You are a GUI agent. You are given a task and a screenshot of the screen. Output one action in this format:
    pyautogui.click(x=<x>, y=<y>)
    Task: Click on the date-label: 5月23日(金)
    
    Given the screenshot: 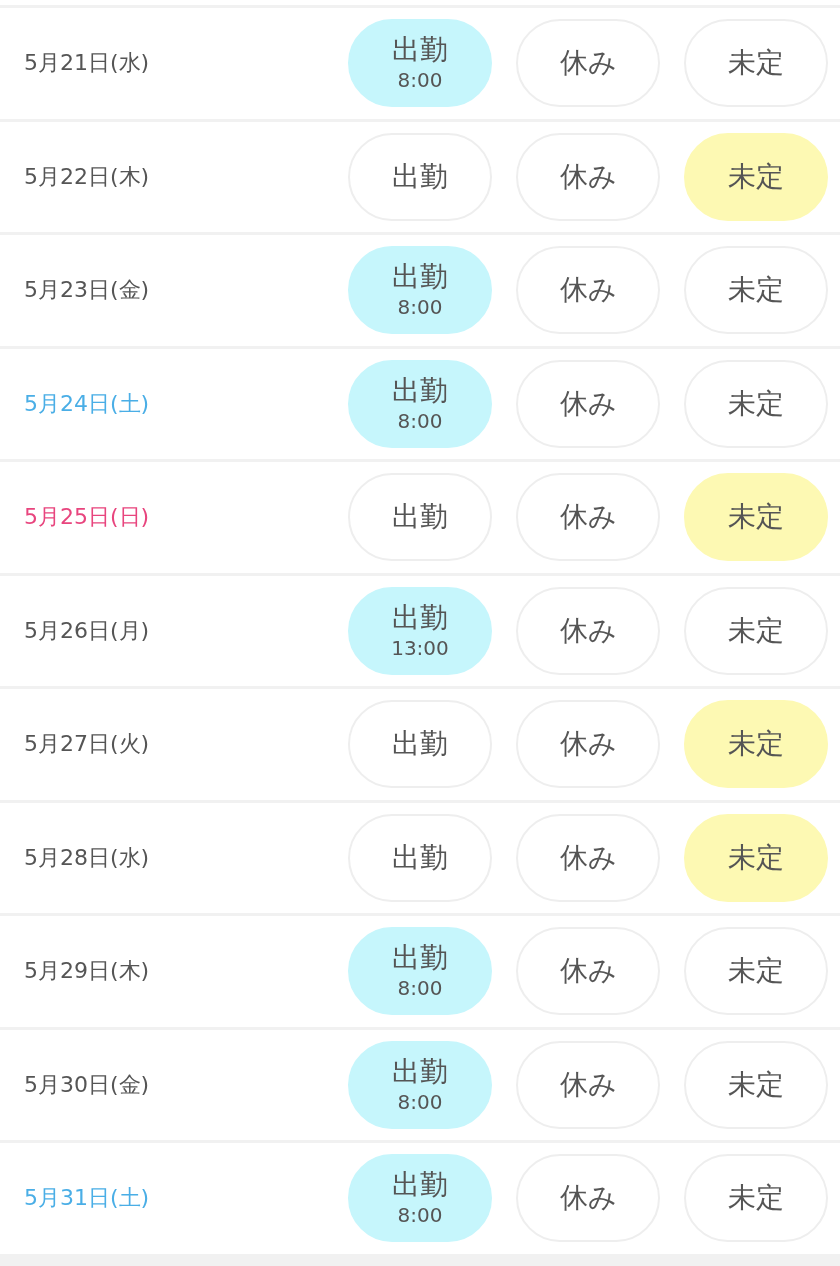 What is the action you would take?
    pyautogui.click(x=87, y=290)
    